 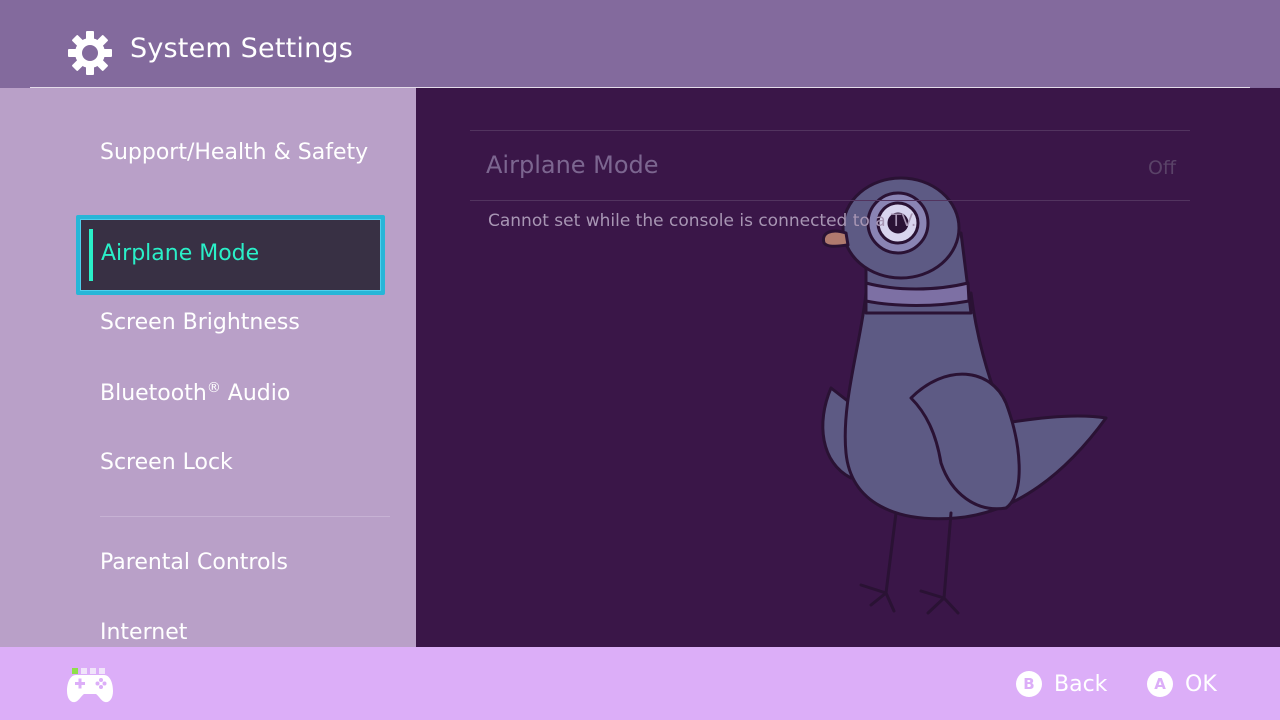 I want to click on b-button-icon: B, so click(x=1029, y=684).